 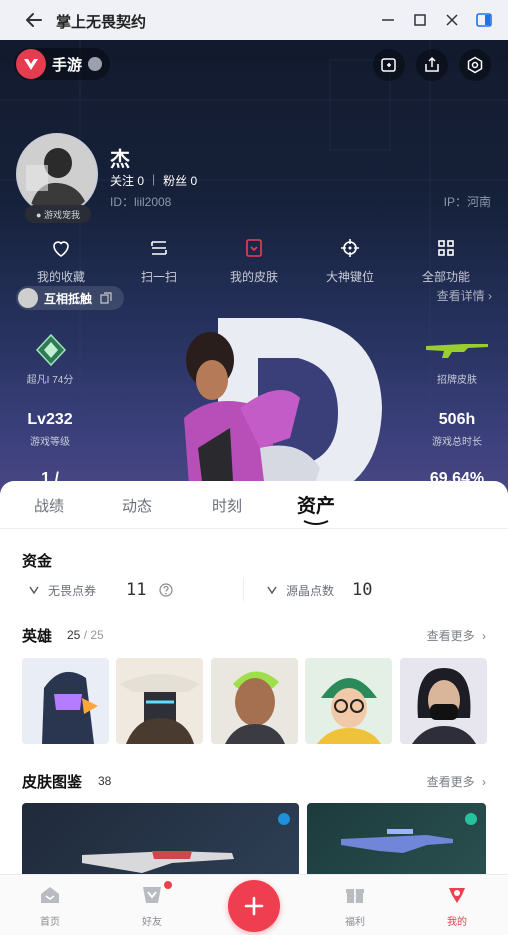 I want to click on heroes-total: / 25, so click(x=93, y=635).